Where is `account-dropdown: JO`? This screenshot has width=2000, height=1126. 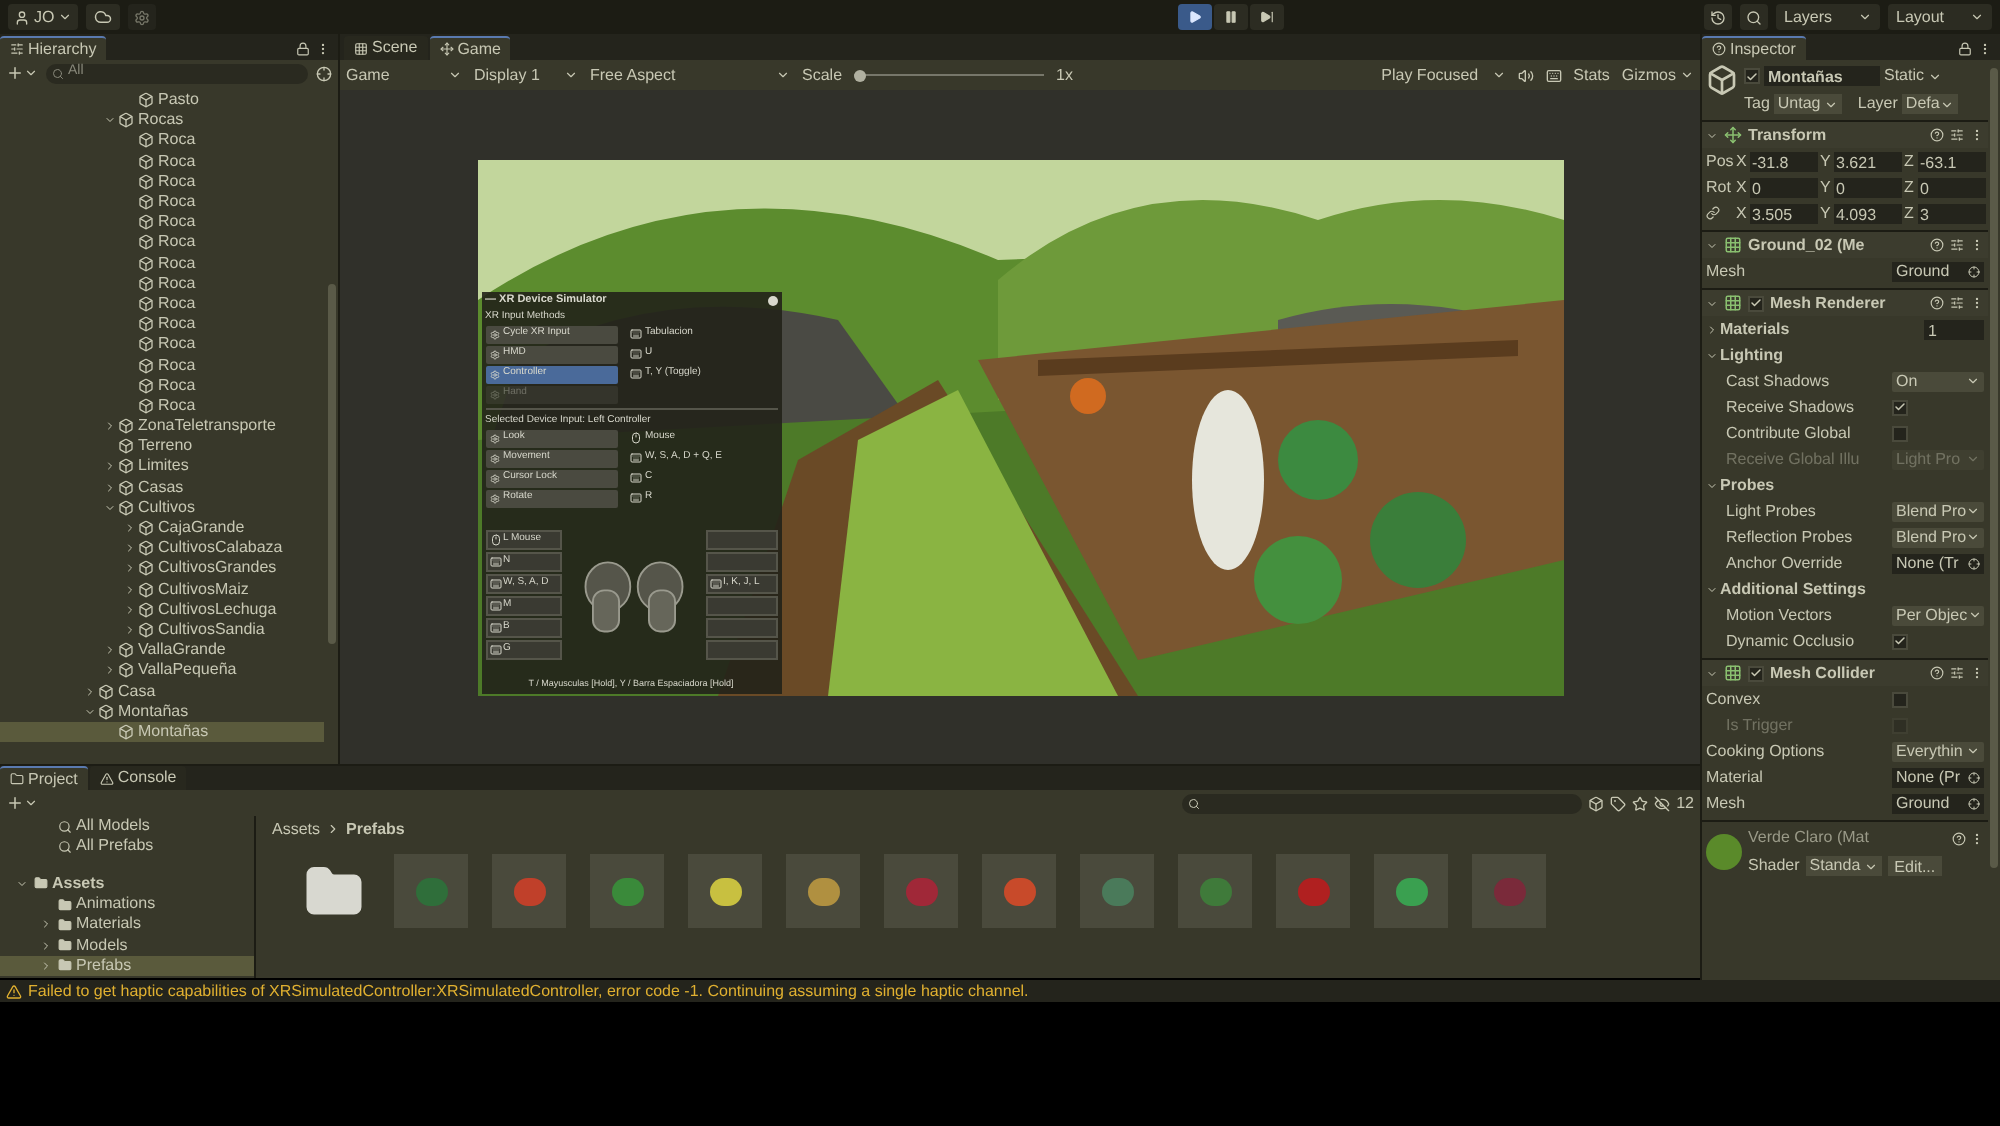
account-dropdown: JO is located at coordinates (43, 17).